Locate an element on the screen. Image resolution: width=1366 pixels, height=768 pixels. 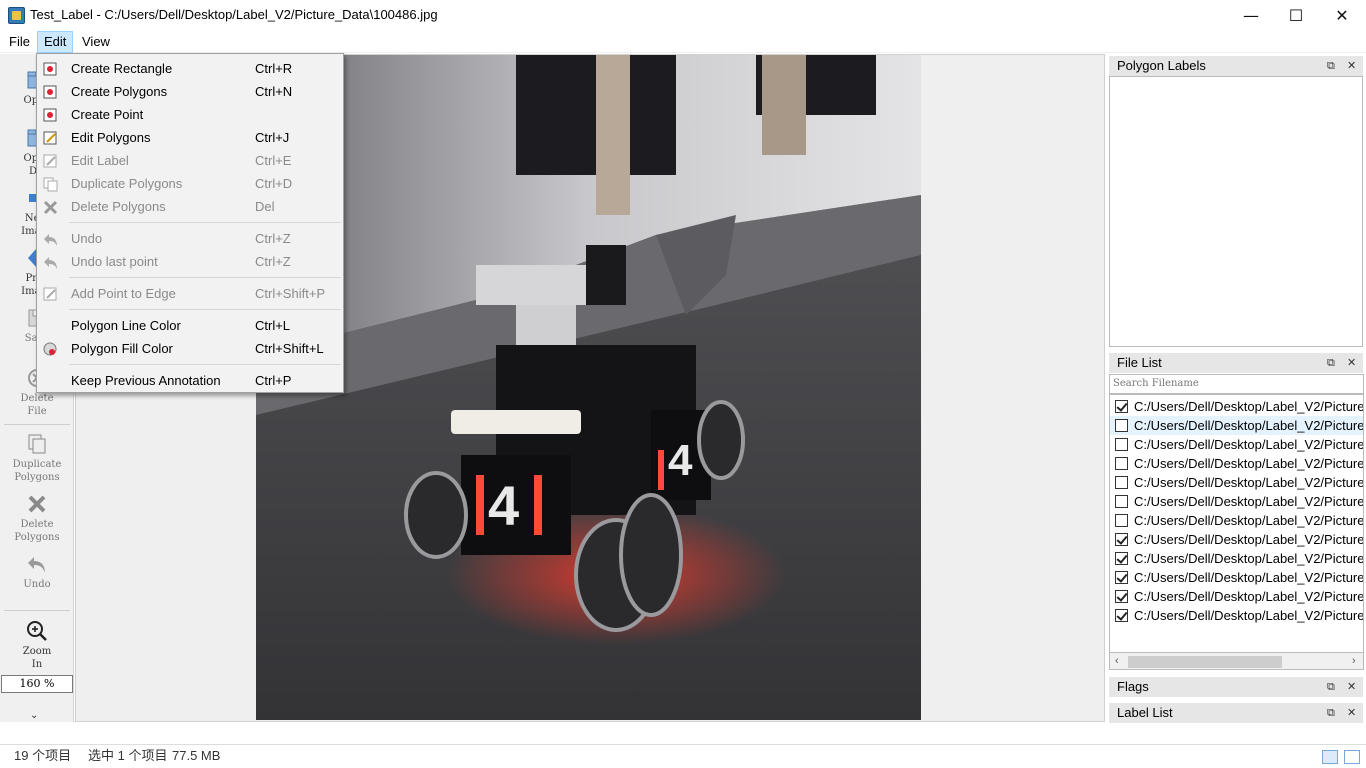
delete-x-icon is located at coordinates (37, 504).